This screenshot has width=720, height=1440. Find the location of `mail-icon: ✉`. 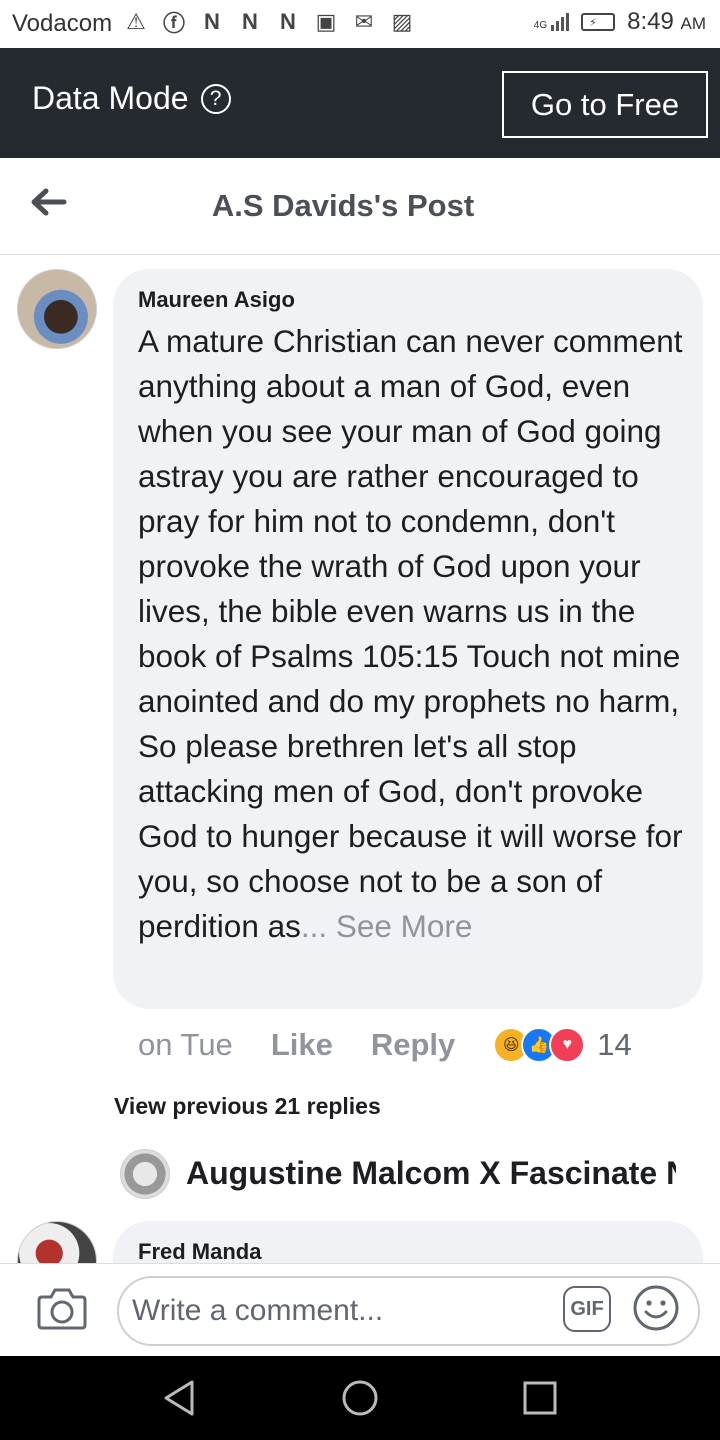

mail-icon: ✉ is located at coordinates (364, 21).